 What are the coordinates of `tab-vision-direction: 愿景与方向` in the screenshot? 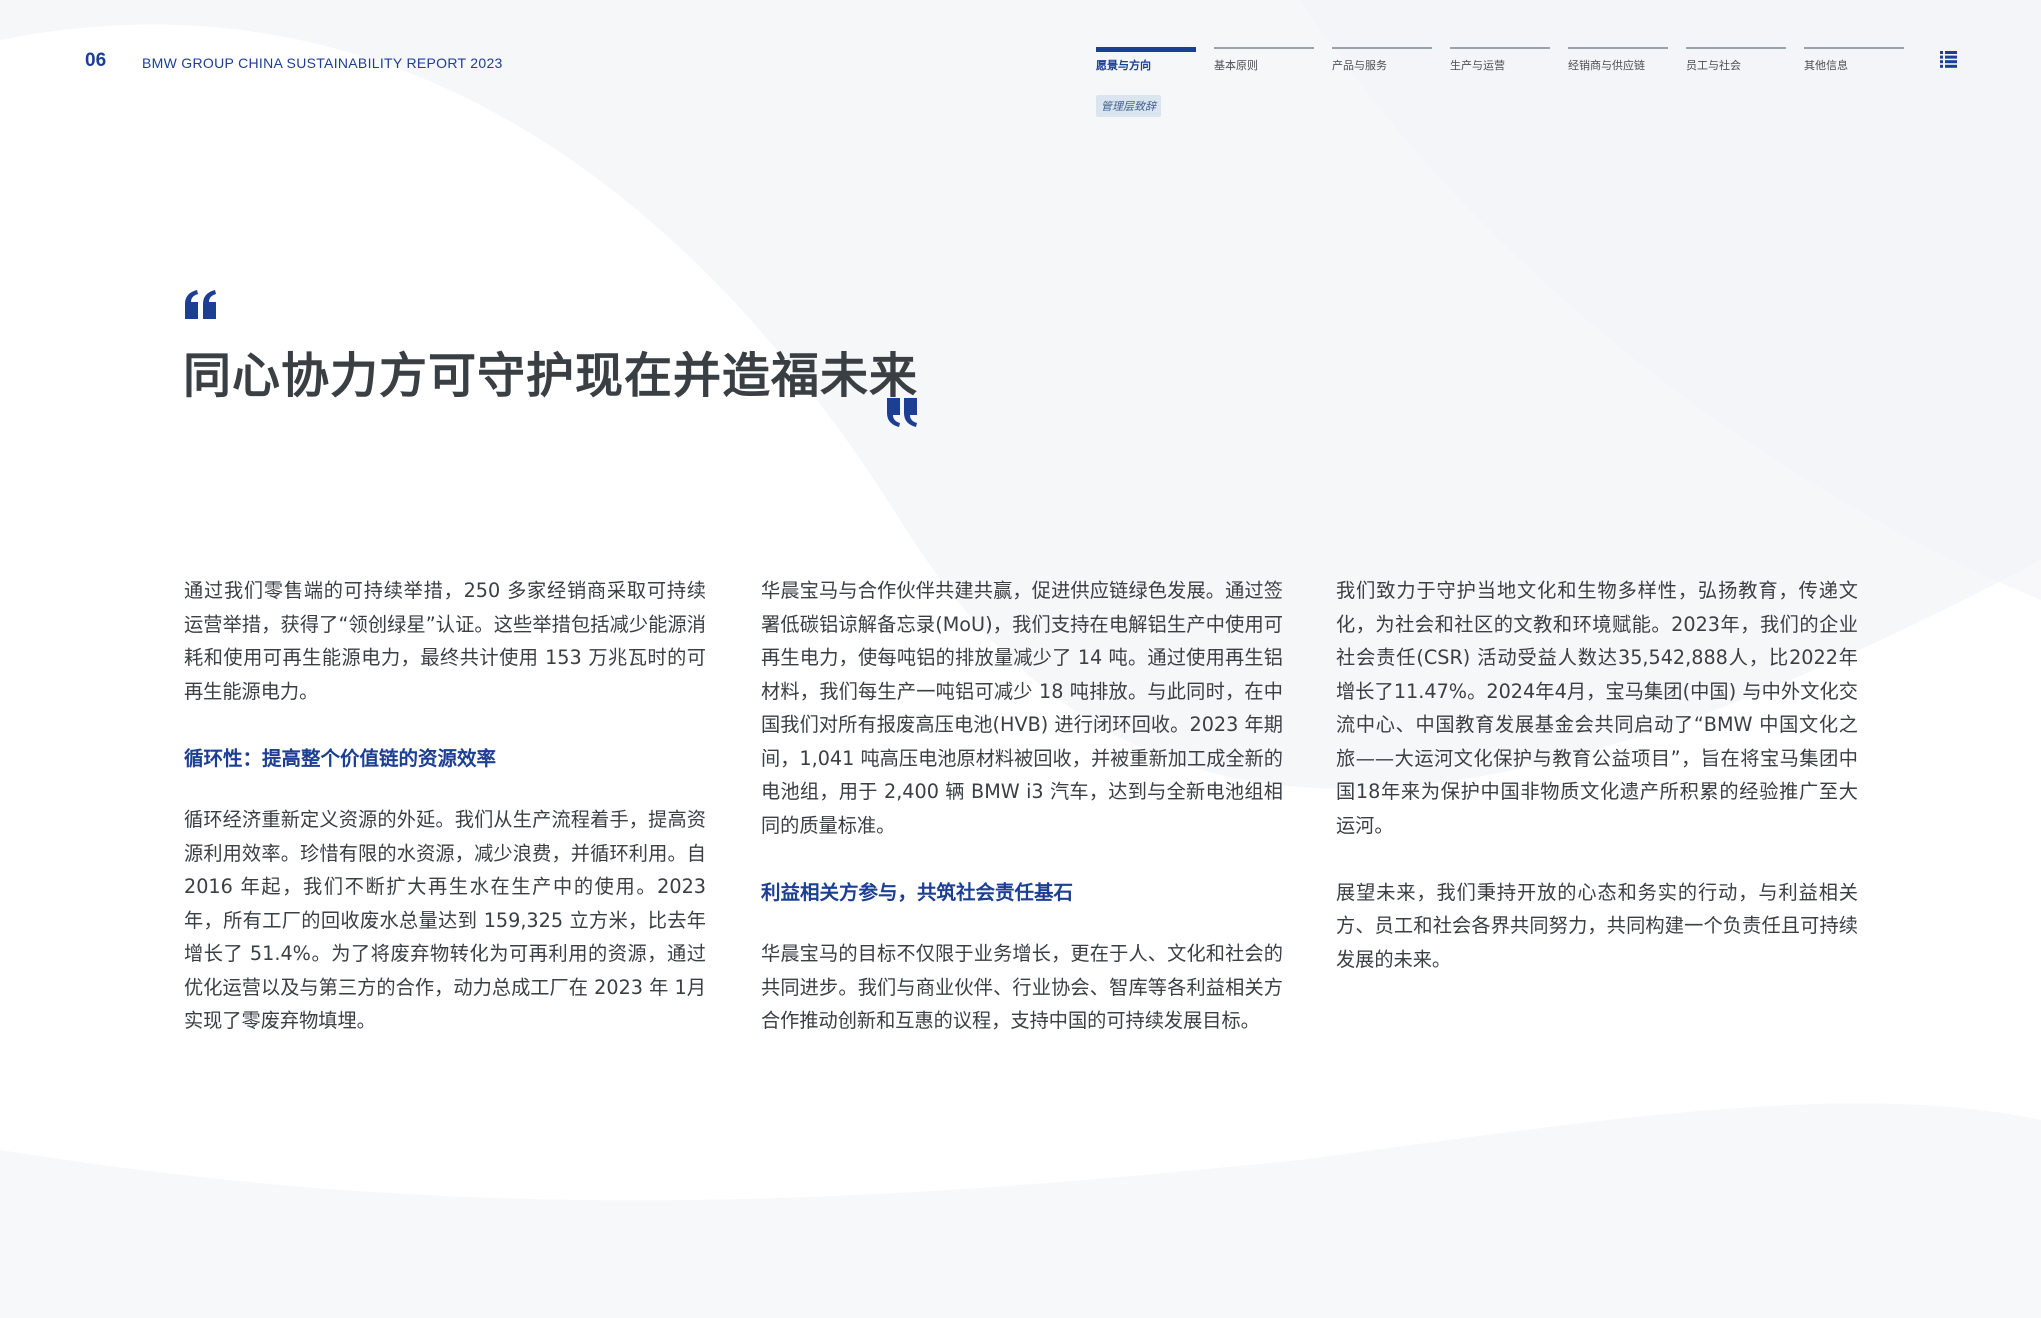 It's located at (1146, 60).